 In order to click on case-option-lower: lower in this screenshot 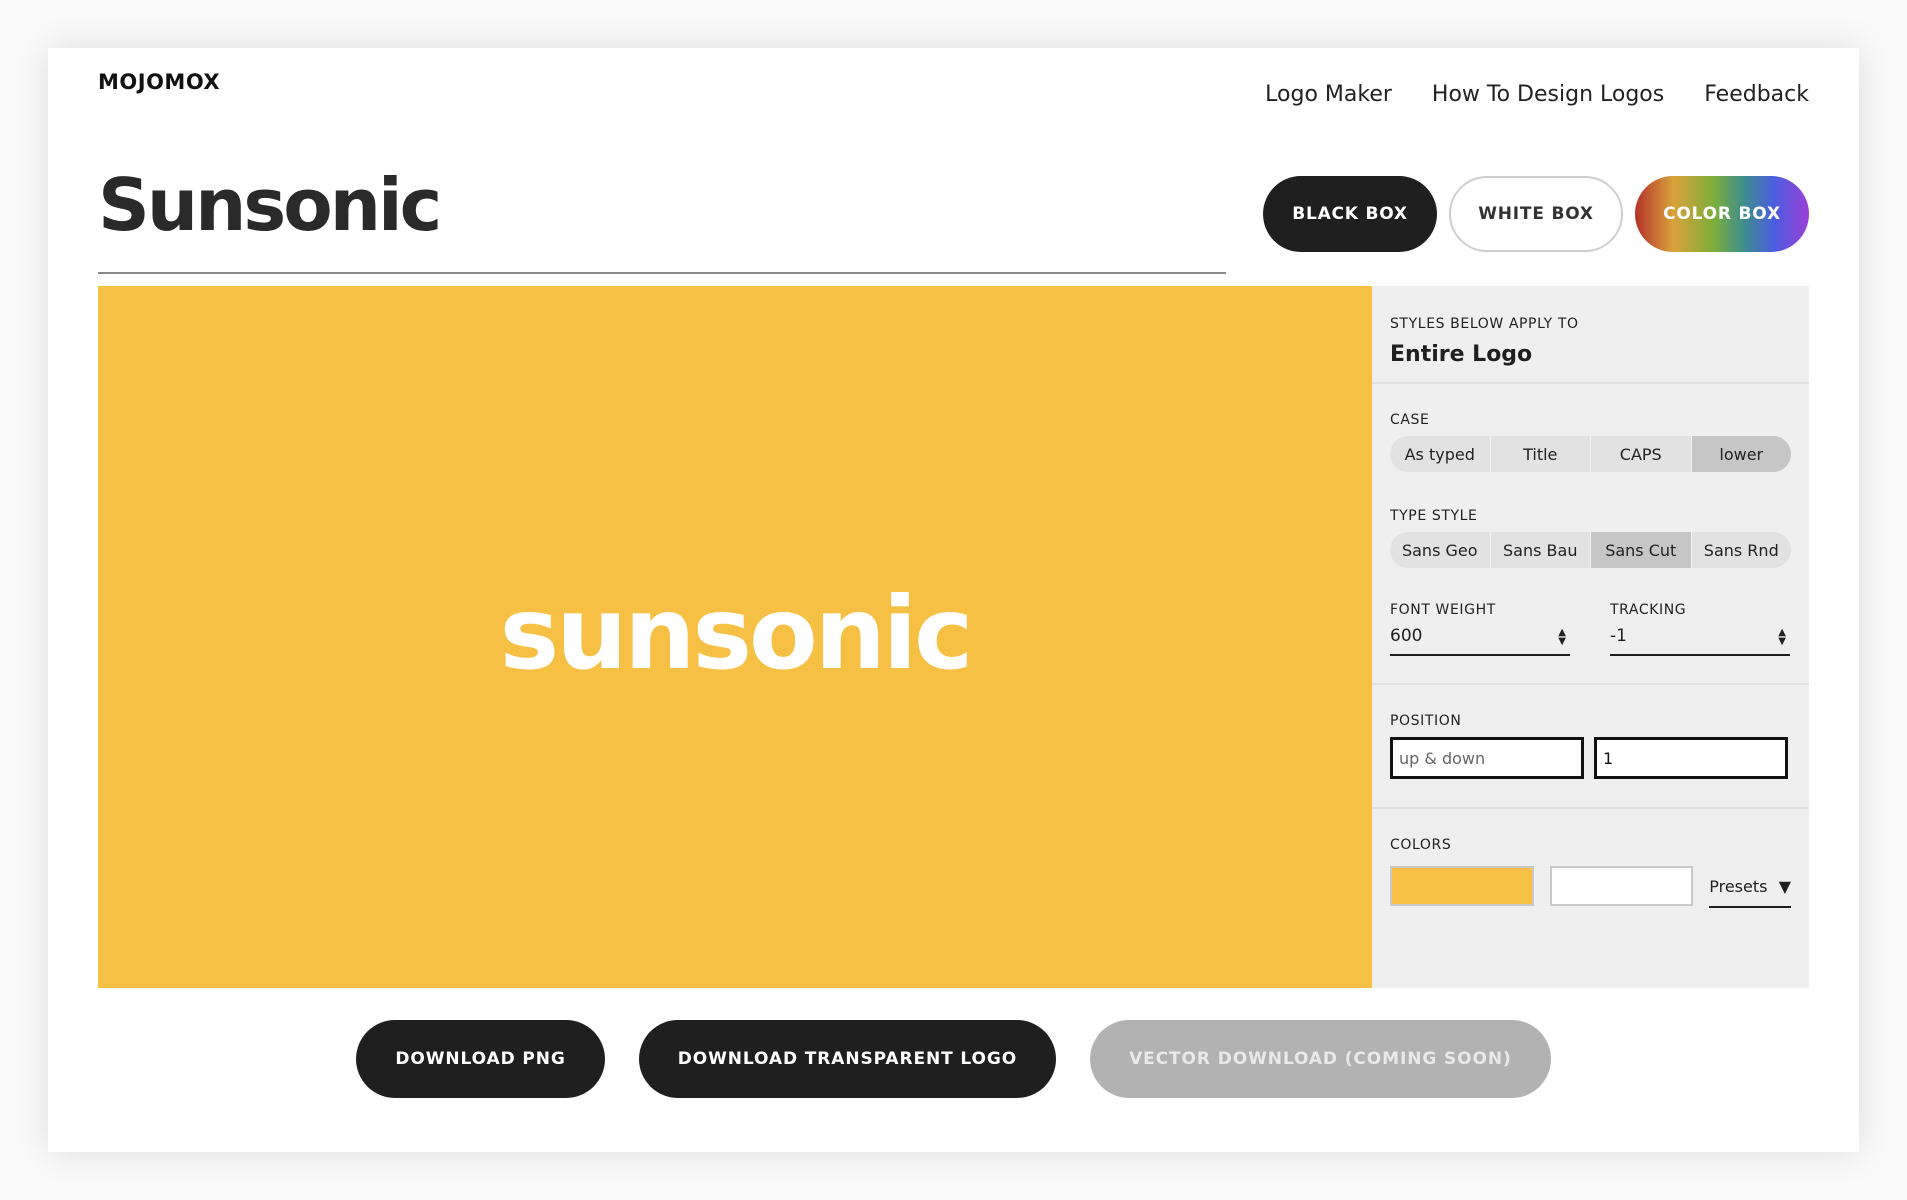, I will do `click(1741, 454)`.